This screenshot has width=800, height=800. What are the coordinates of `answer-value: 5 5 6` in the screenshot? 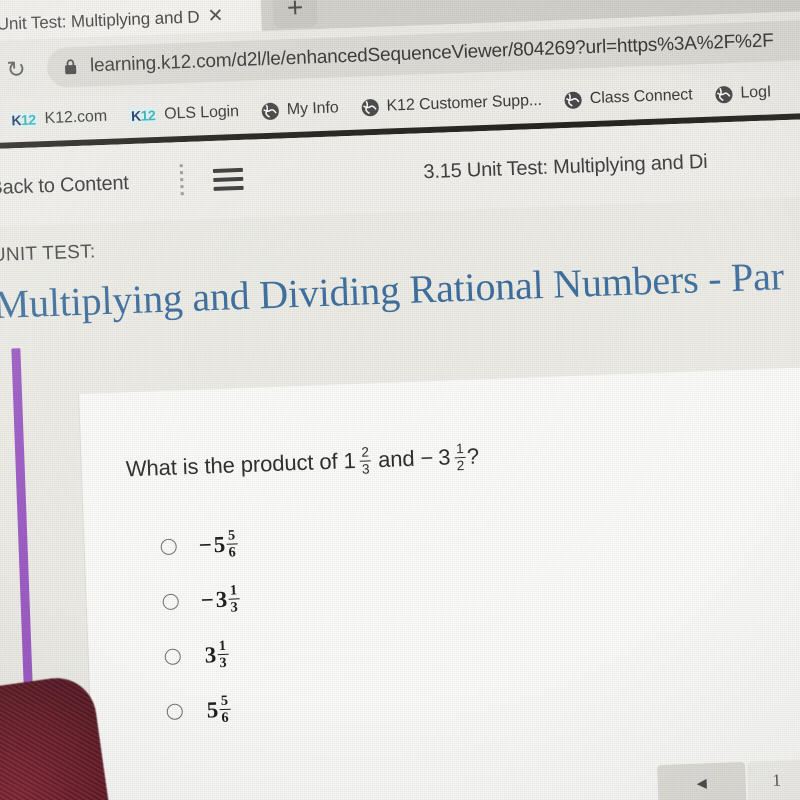 It's located at (218, 709).